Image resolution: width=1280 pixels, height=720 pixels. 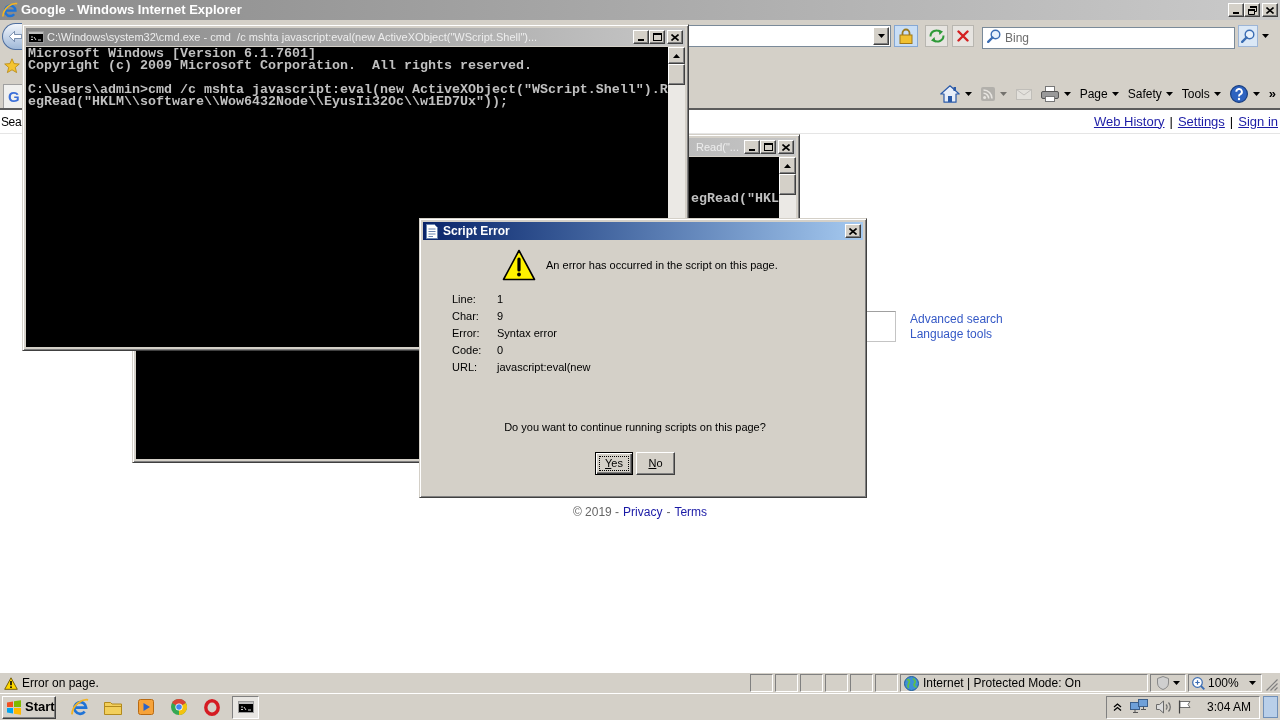 I want to click on browser-tab: G, so click(x=12, y=96).